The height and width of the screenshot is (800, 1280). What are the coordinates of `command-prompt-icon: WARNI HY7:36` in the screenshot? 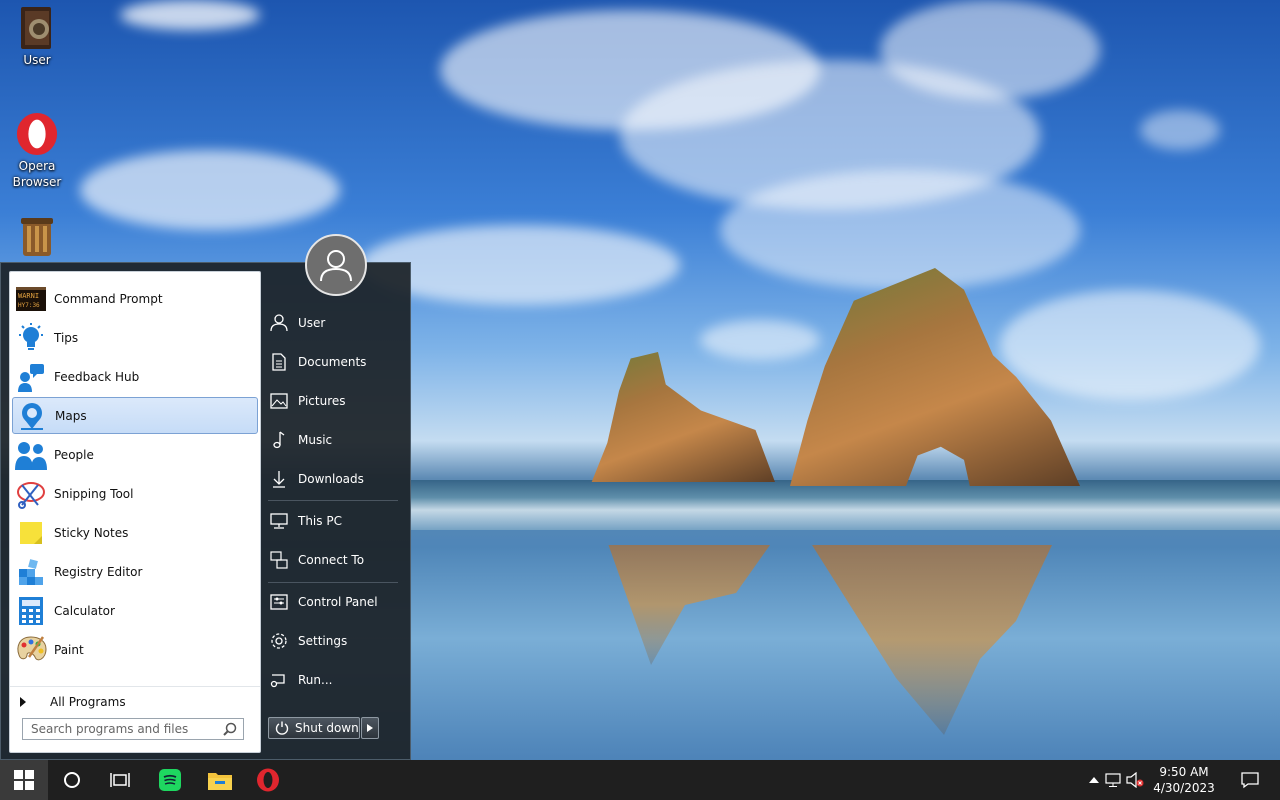 It's located at (31, 299).